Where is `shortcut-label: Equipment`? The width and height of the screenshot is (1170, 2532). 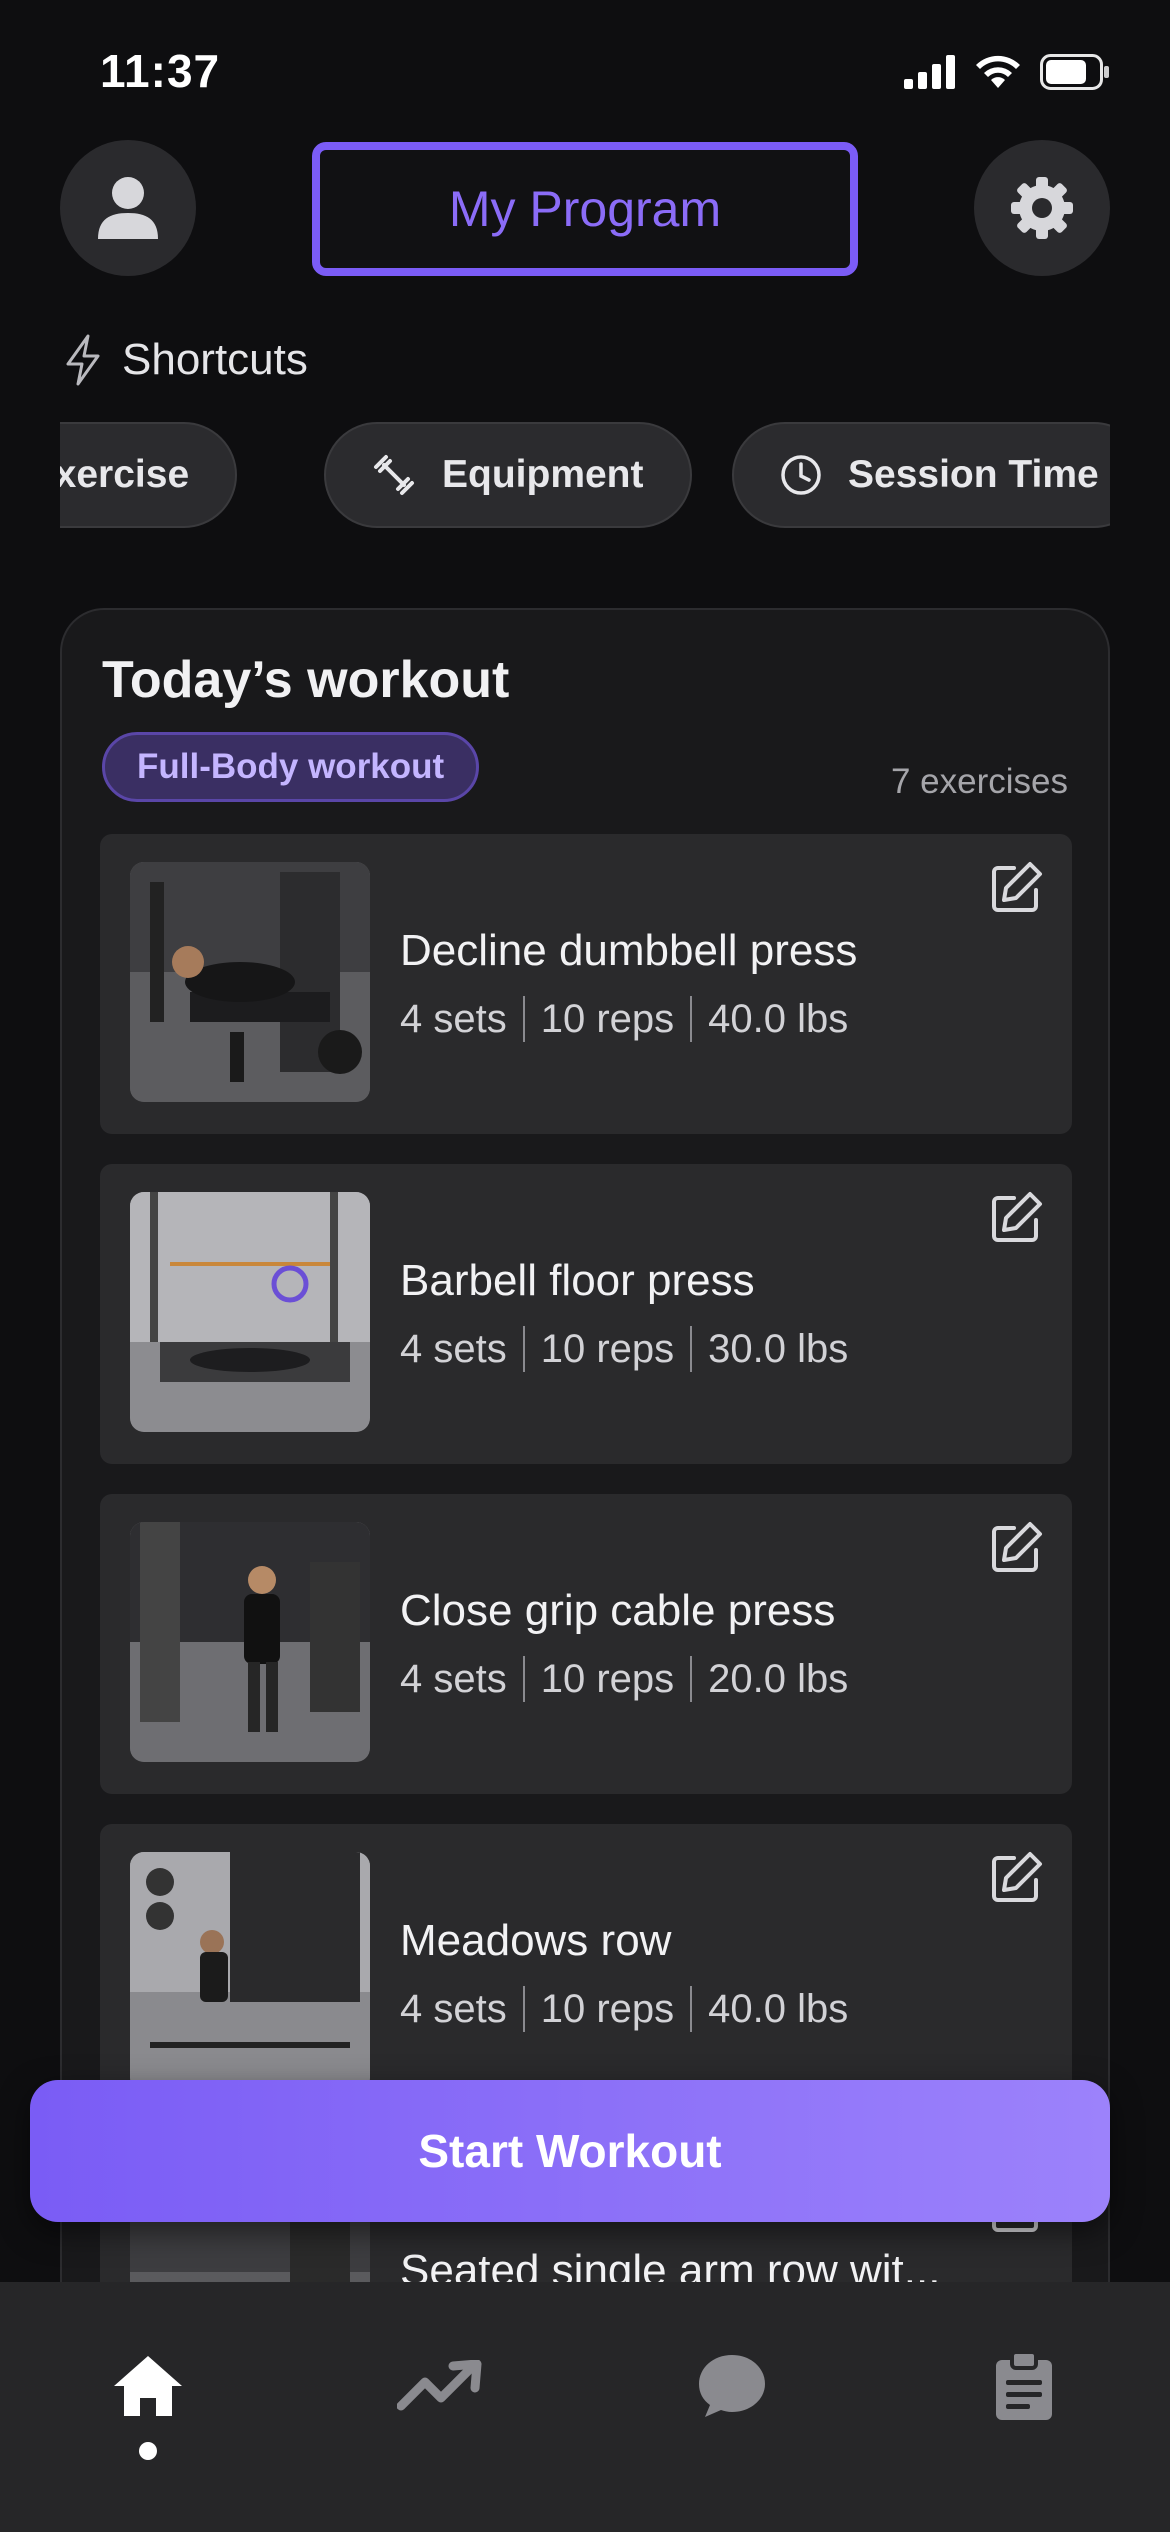
shortcut-label: Equipment is located at coordinates (543, 474).